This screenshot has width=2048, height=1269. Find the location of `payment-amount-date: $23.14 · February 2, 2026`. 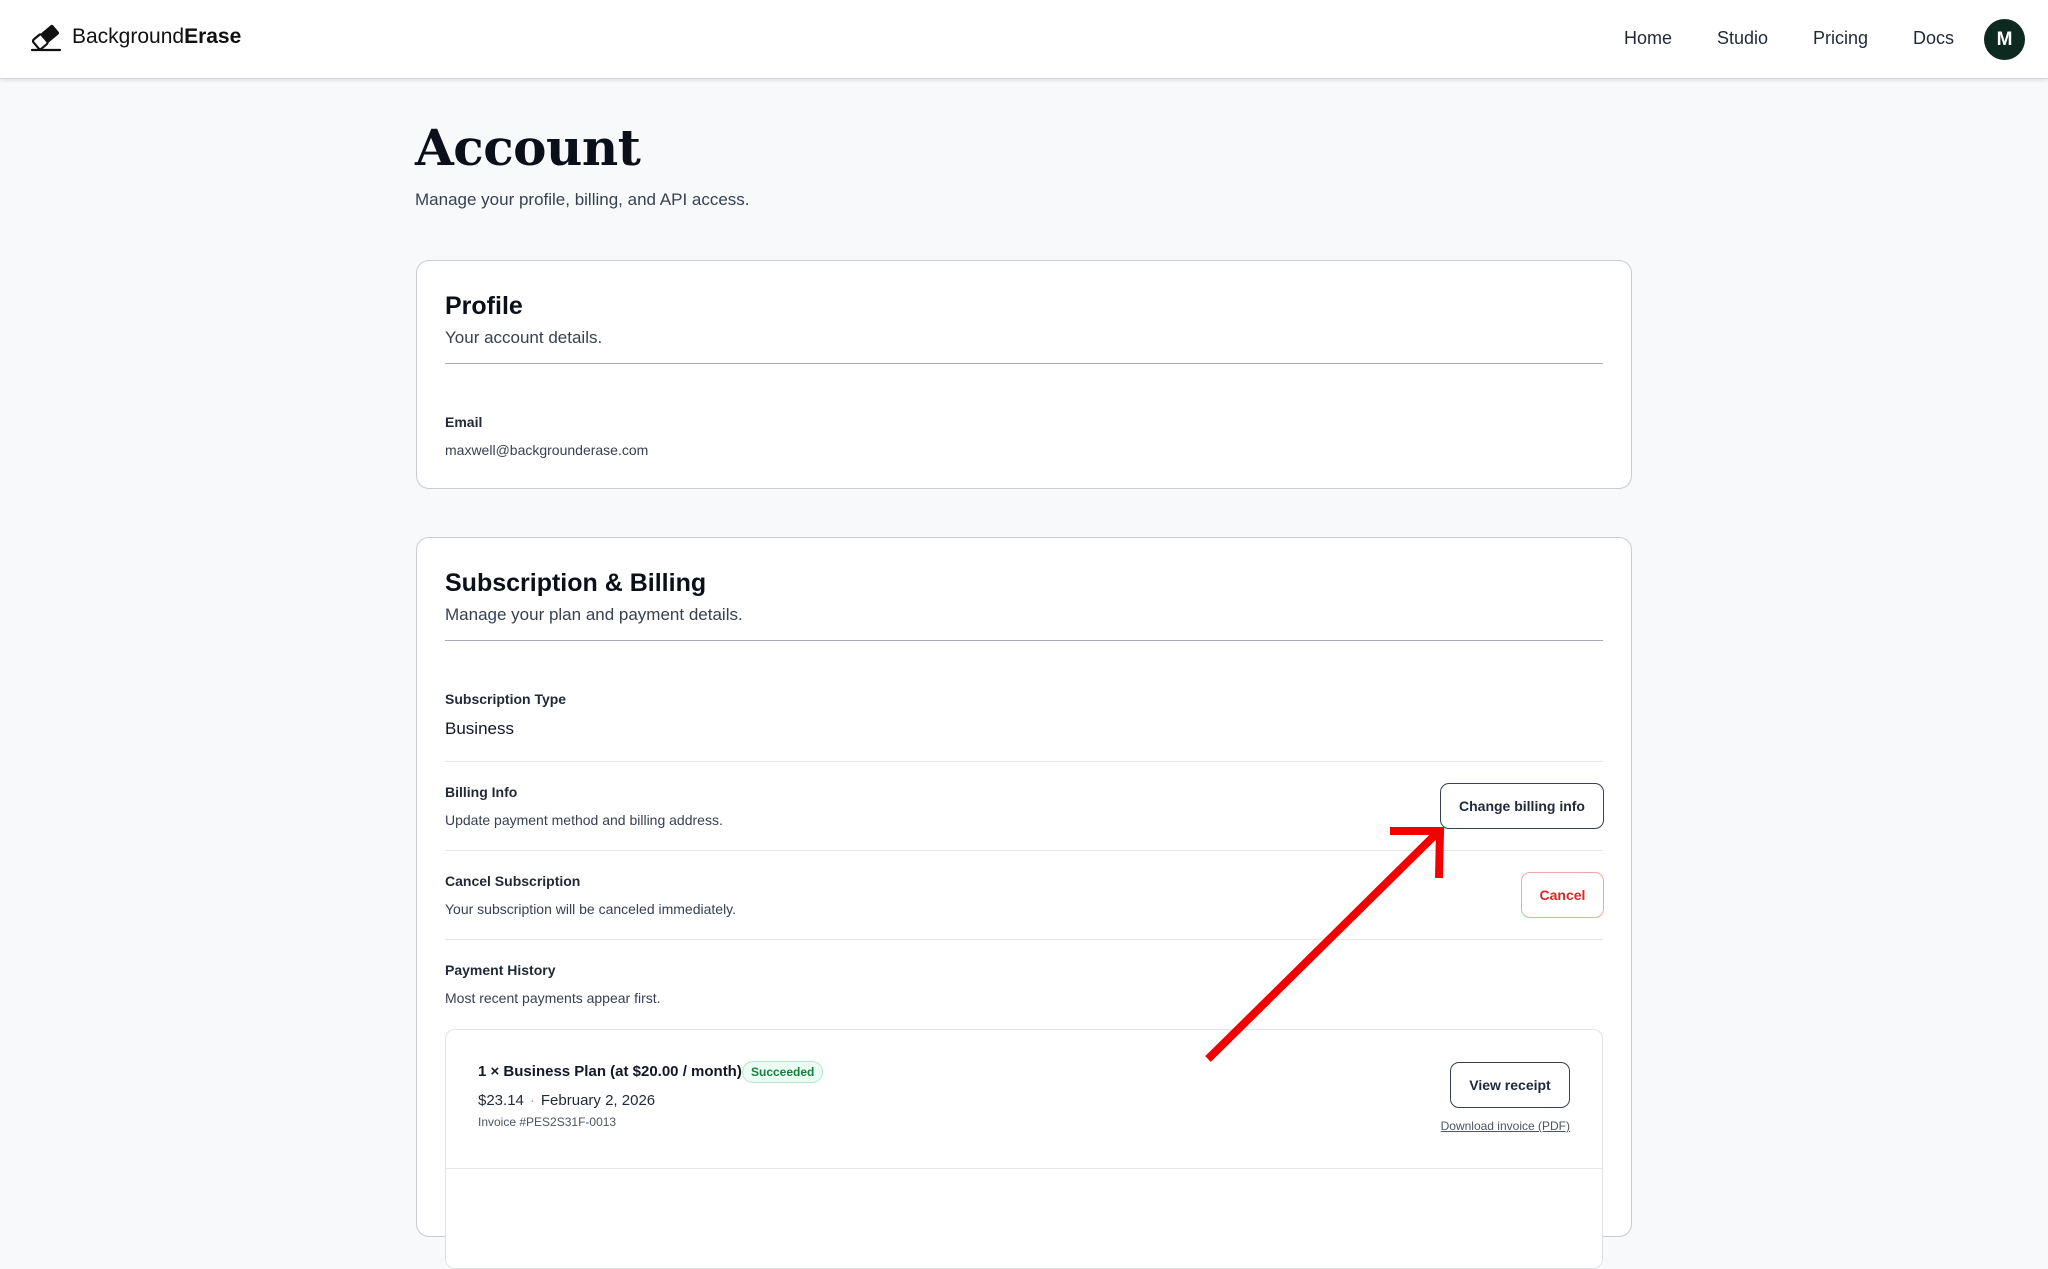

payment-amount-date: $23.14 · February 2, 2026 is located at coordinates (566, 1100).